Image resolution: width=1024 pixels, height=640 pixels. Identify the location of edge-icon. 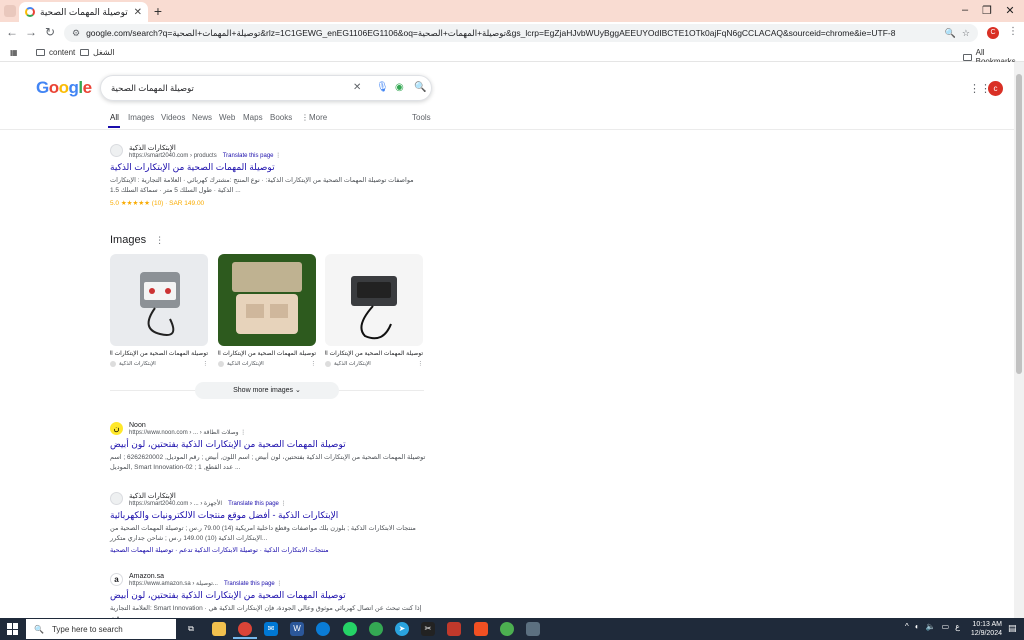
(323, 629).